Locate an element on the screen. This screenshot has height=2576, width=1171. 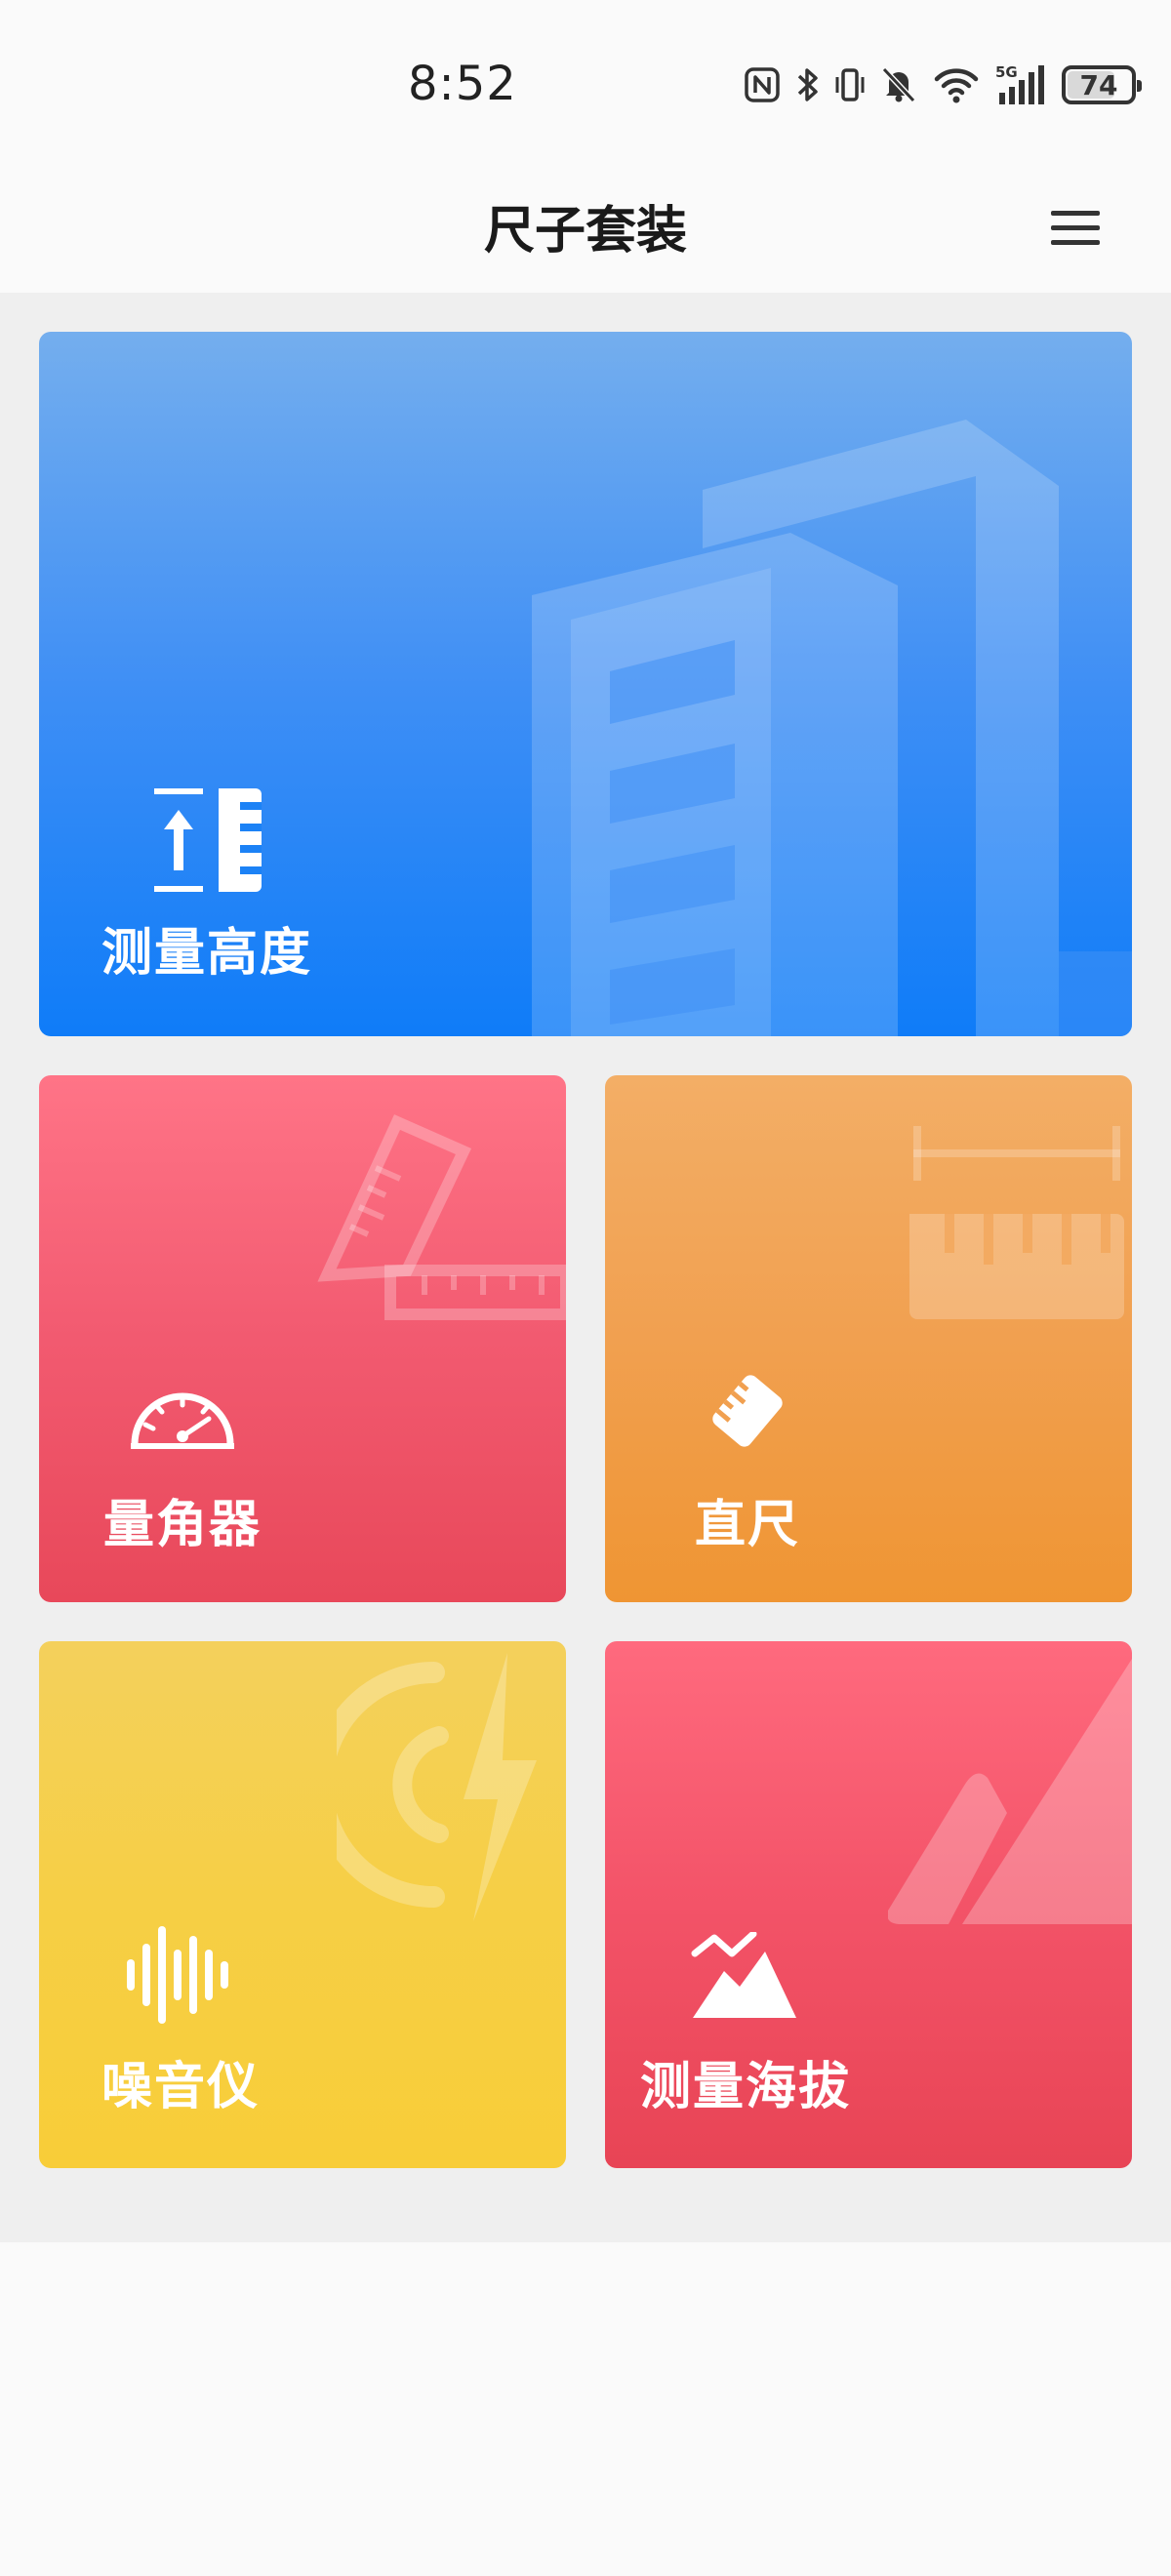
protractor-label: 量角器 is located at coordinates (182, 1525).